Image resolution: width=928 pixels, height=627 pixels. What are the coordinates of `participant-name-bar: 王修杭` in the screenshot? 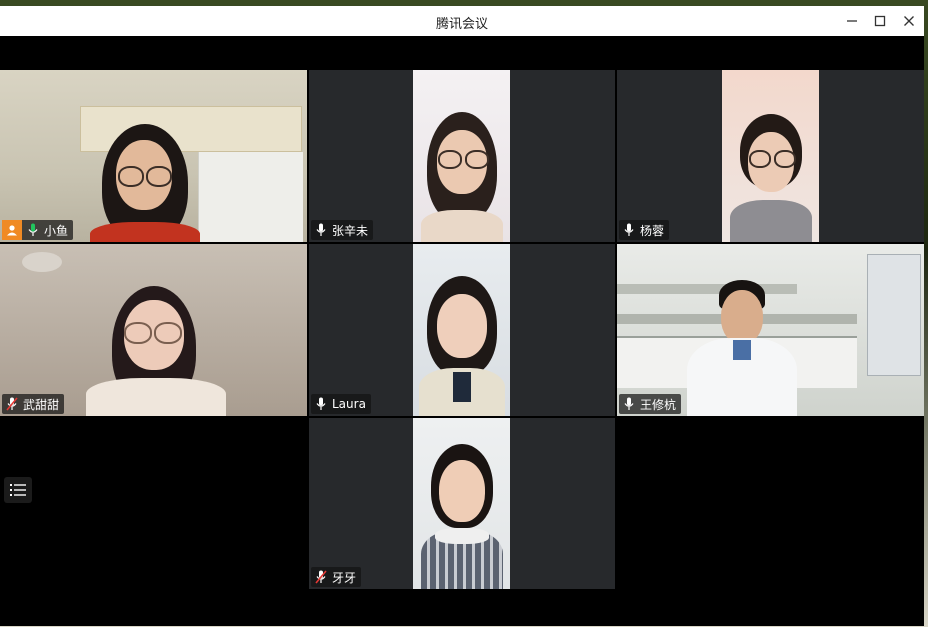 It's located at (650, 404).